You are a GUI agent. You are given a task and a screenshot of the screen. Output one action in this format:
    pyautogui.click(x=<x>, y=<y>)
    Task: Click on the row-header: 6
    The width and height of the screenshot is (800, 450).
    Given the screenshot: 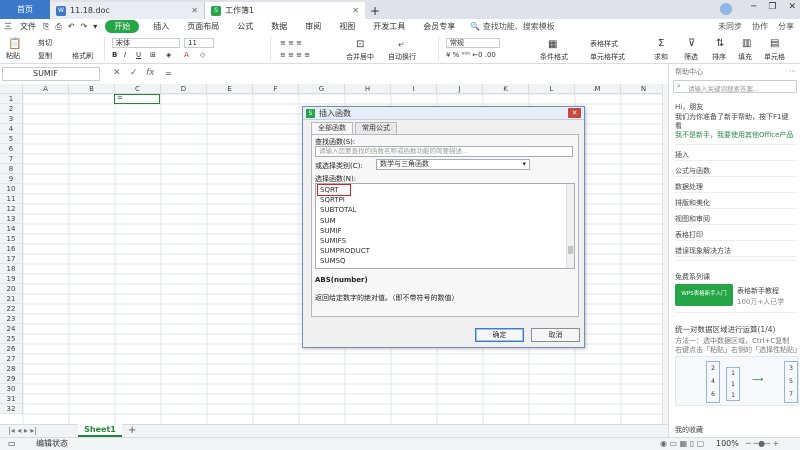 What is the action you would take?
    pyautogui.click(x=11, y=149)
    